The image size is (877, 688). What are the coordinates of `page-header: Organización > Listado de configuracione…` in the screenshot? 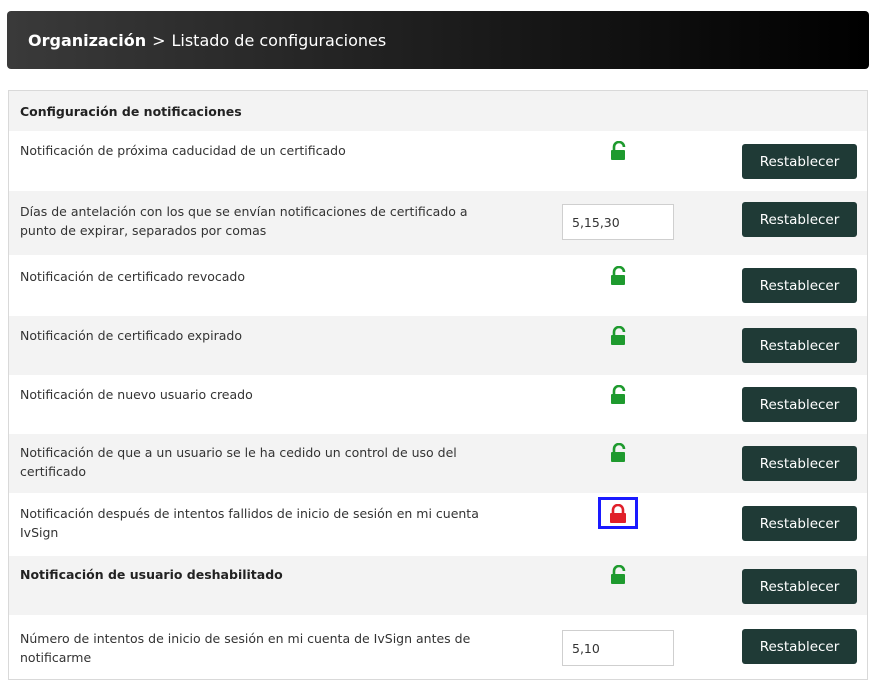 It's located at (438, 40).